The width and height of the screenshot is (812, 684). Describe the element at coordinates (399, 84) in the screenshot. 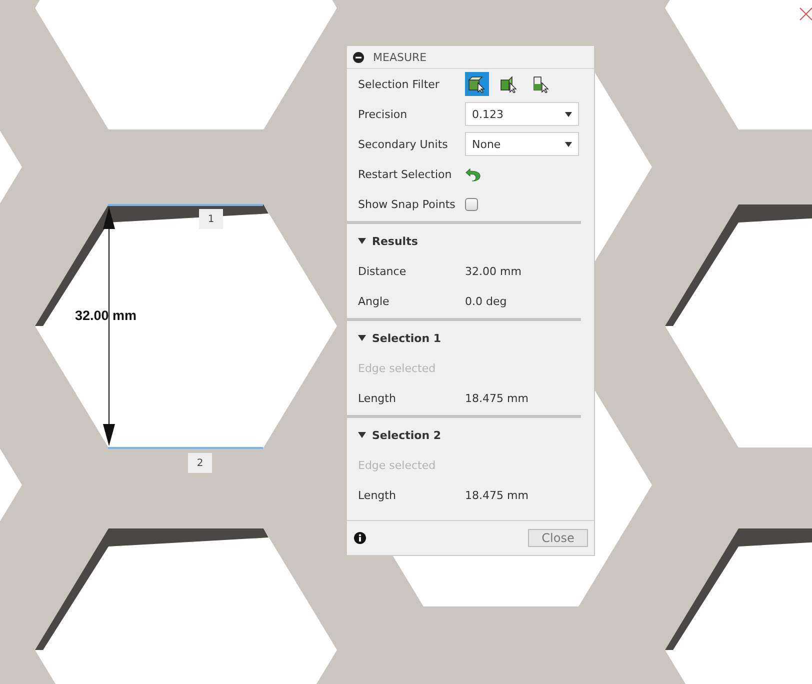

I see `field-label: Selection Filter` at that location.